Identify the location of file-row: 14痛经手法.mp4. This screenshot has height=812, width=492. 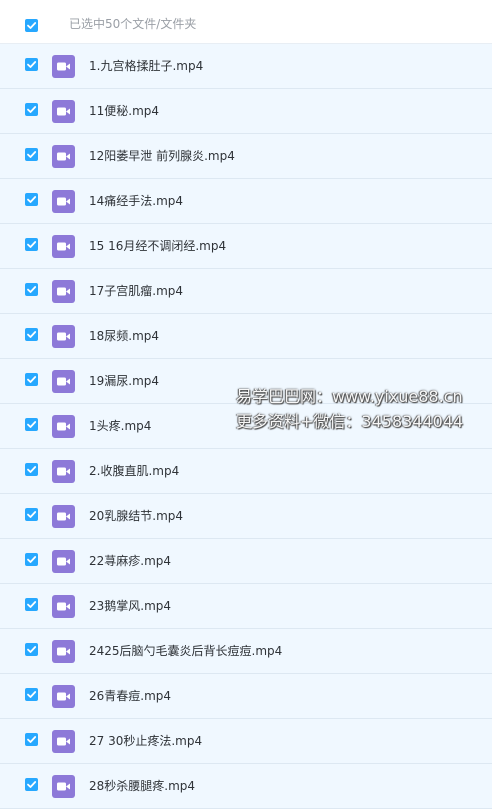
(246, 201).